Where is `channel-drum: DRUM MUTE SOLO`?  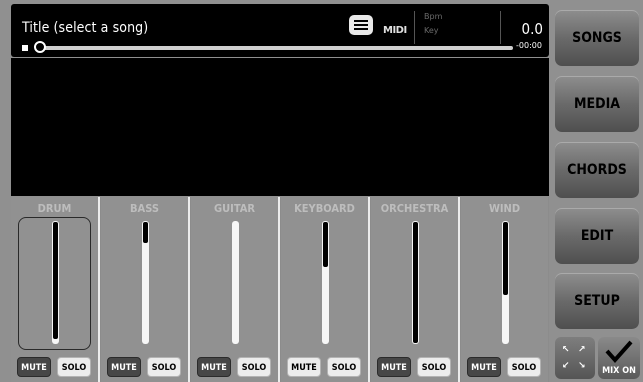
channel-drum: DRUM MUTE SOLO is located at coordinates (54, 289).